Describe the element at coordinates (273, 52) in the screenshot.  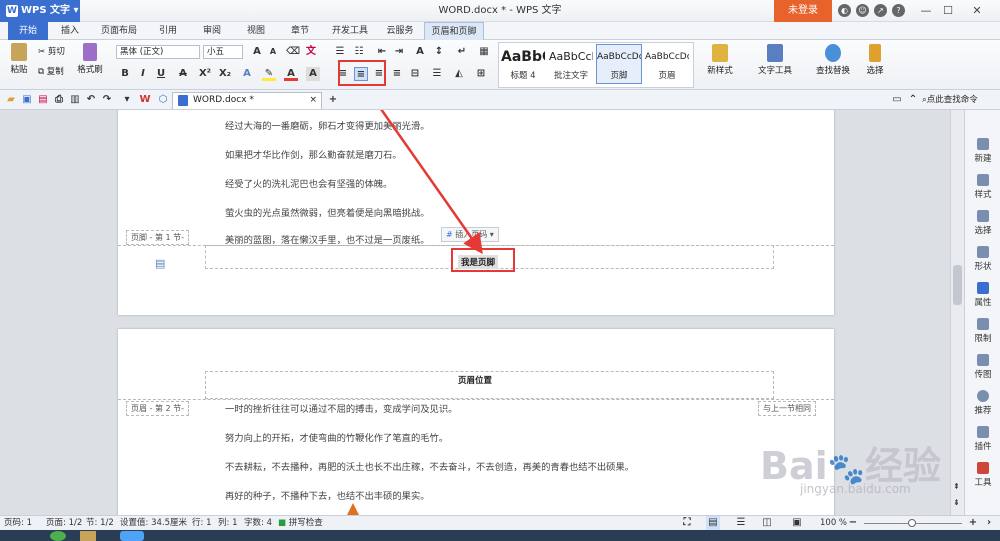
I see `shrink-font-icon: A` at that location.